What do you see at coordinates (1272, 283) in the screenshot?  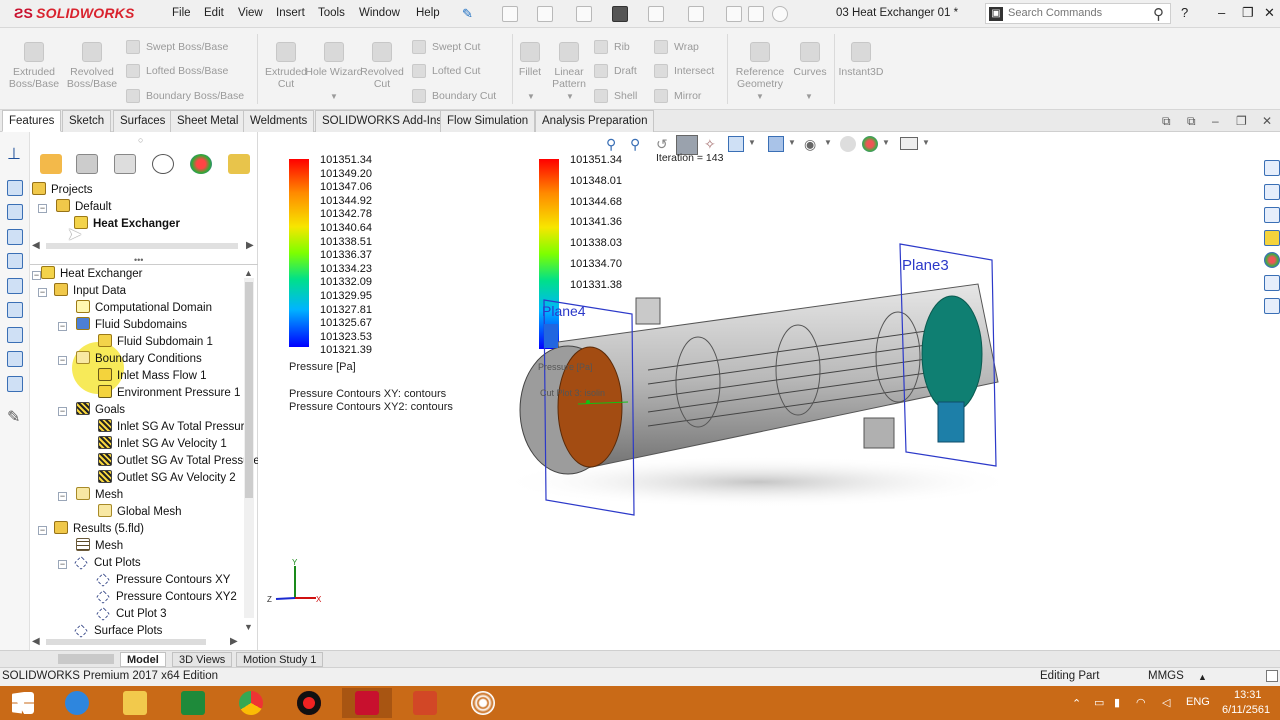 I see `custom-properties-icon` at bounding box center [1272, 283].